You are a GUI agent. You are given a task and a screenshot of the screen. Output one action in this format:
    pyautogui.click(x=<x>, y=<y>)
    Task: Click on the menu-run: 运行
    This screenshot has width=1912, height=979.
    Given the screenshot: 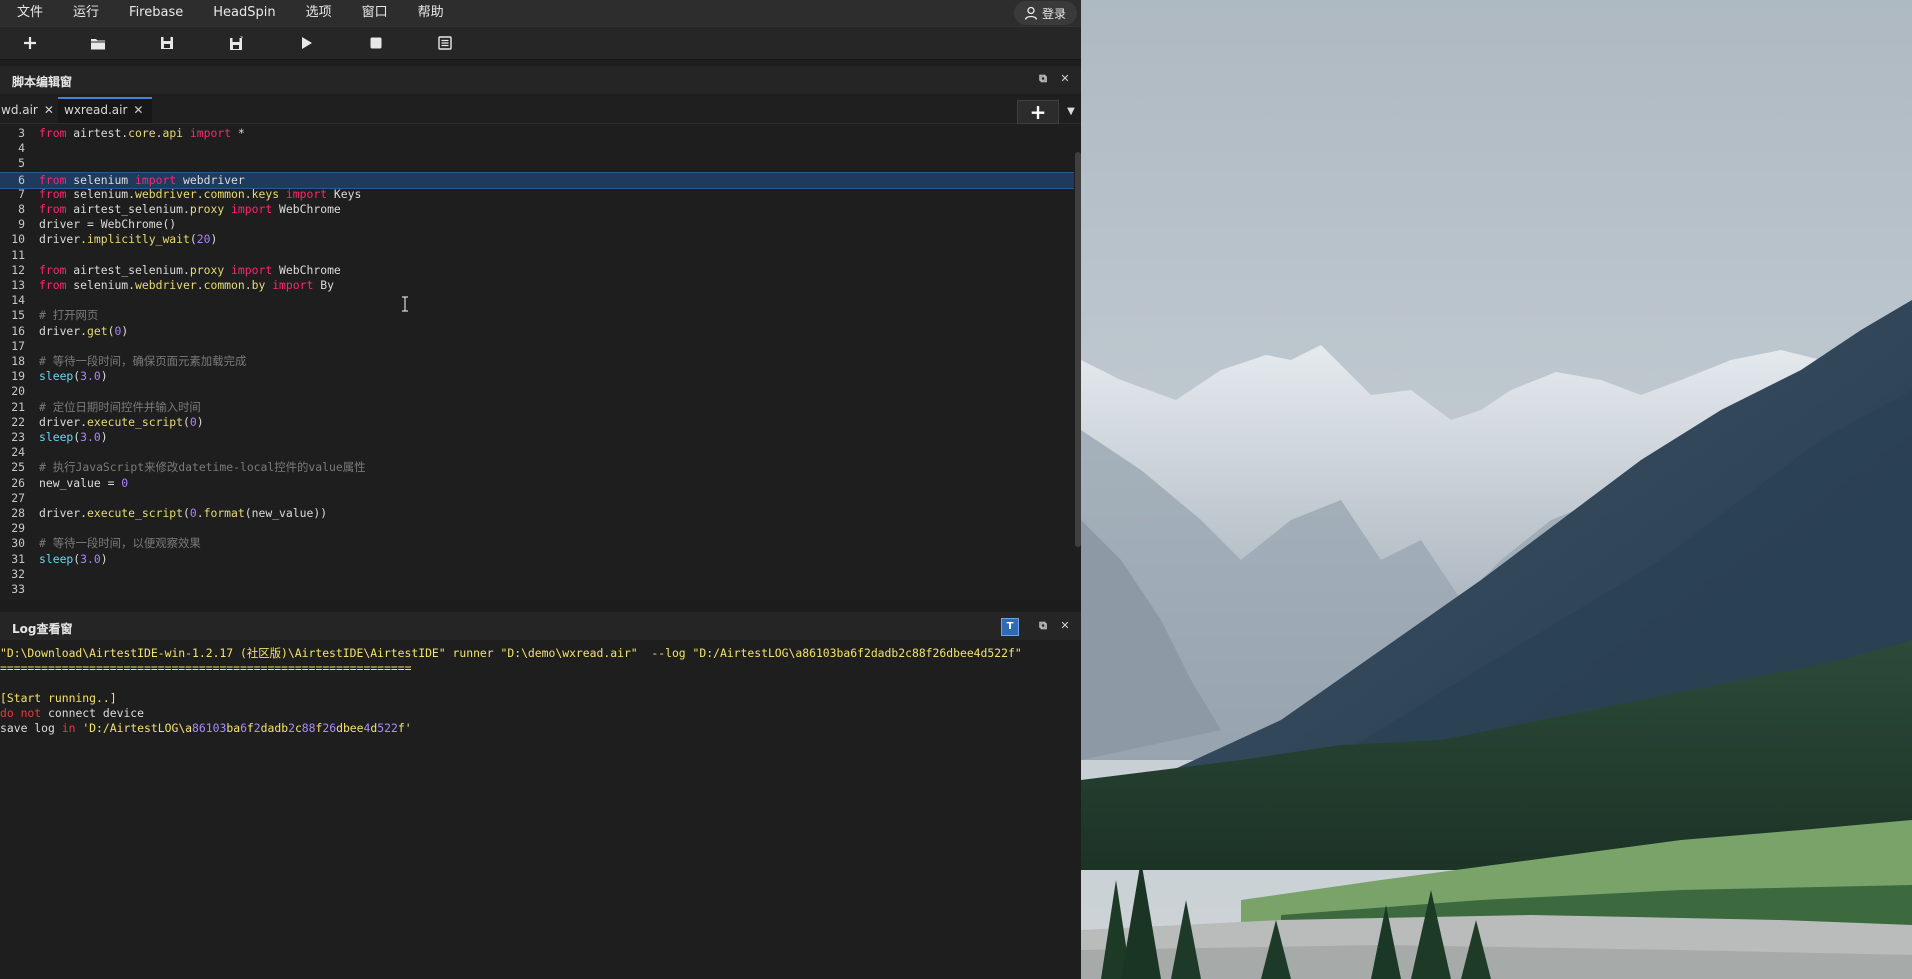 What is the action you would take?
    pyautogui.click(x=86, y=13)
    